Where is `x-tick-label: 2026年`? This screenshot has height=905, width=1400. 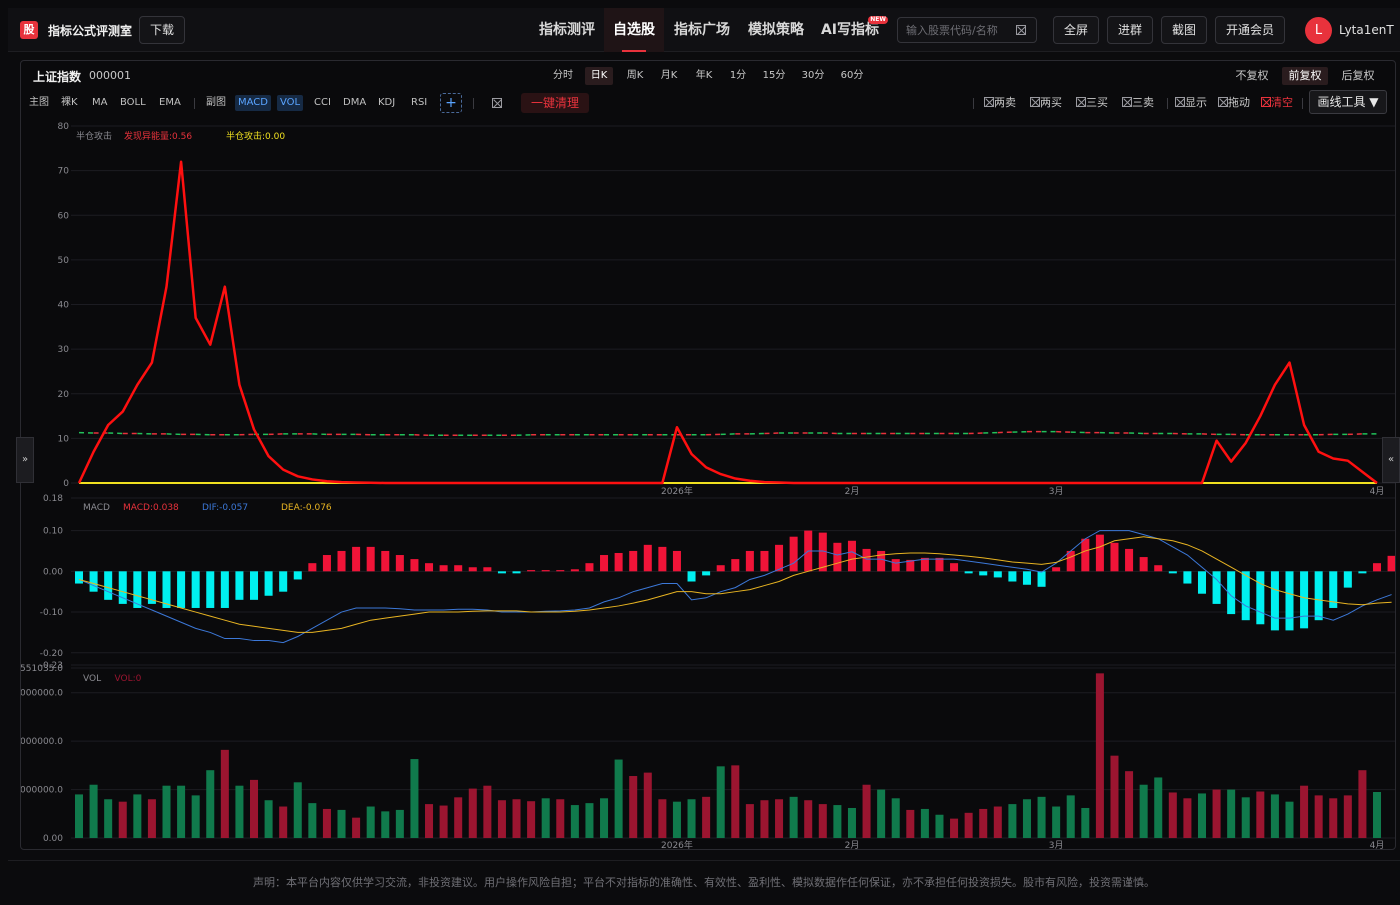
x-tick-label: 2026年 is located at coordinates (677, 491).